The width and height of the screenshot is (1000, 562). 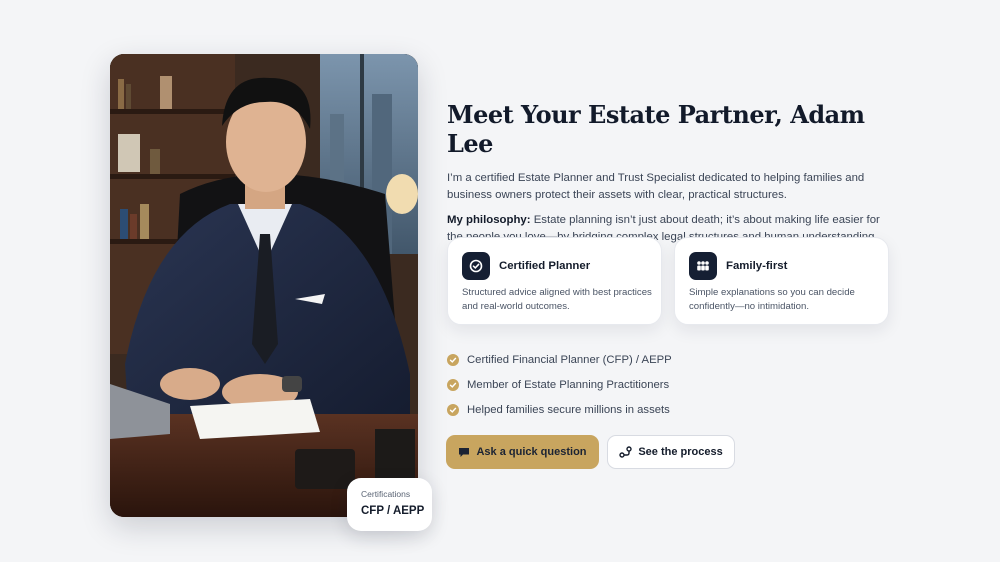 I want to click on ask-question-button: Ask a quick question, so click(x=522, y=452).